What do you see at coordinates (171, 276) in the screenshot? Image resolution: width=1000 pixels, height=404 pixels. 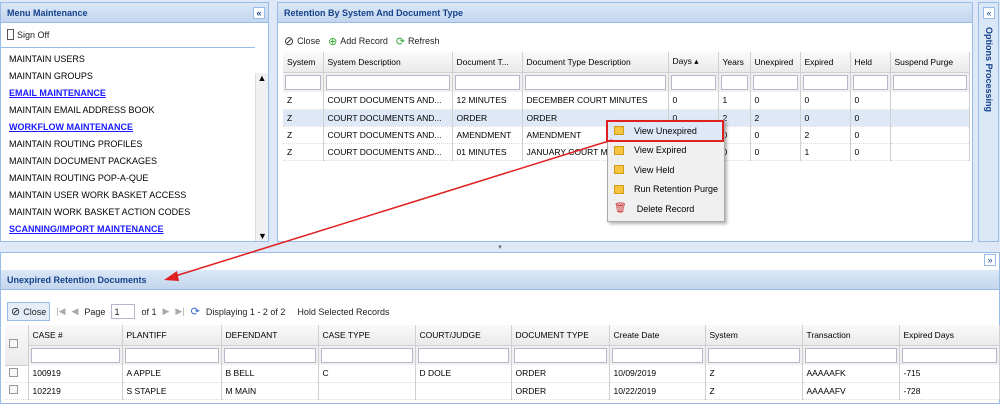 I see `arrow-head` at bounding box center [171, 276].